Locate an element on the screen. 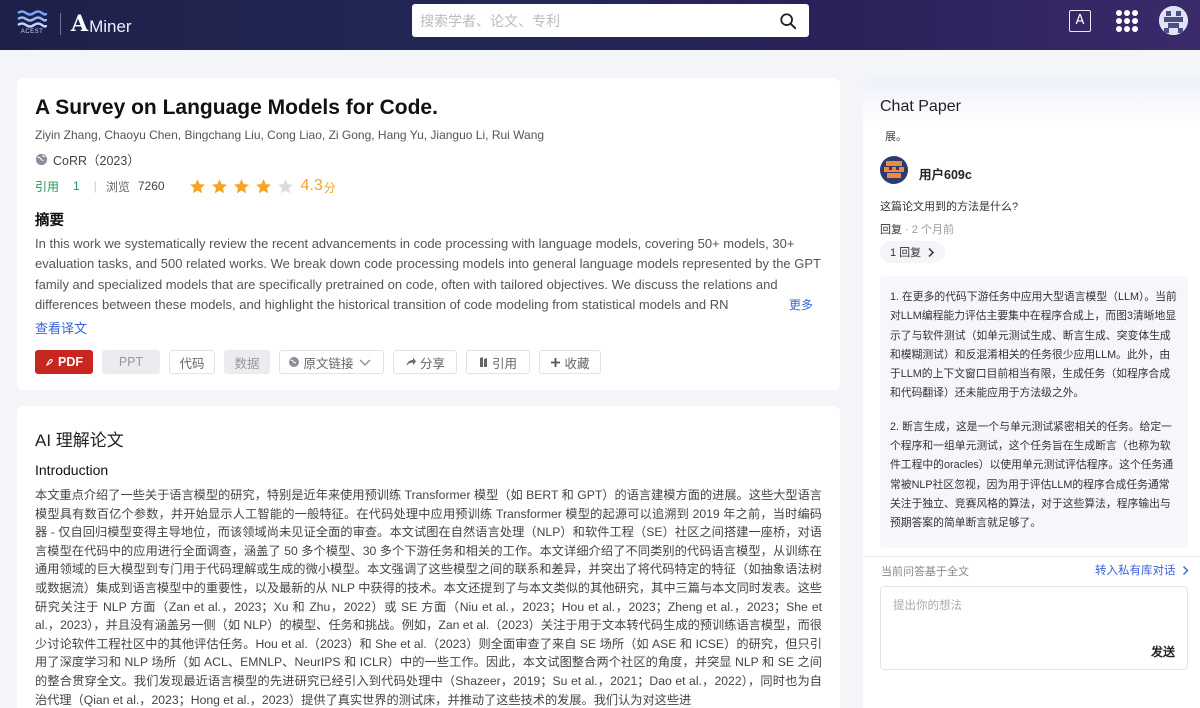  abstract-heading: 摘要 is located at coordinates (49, 221).